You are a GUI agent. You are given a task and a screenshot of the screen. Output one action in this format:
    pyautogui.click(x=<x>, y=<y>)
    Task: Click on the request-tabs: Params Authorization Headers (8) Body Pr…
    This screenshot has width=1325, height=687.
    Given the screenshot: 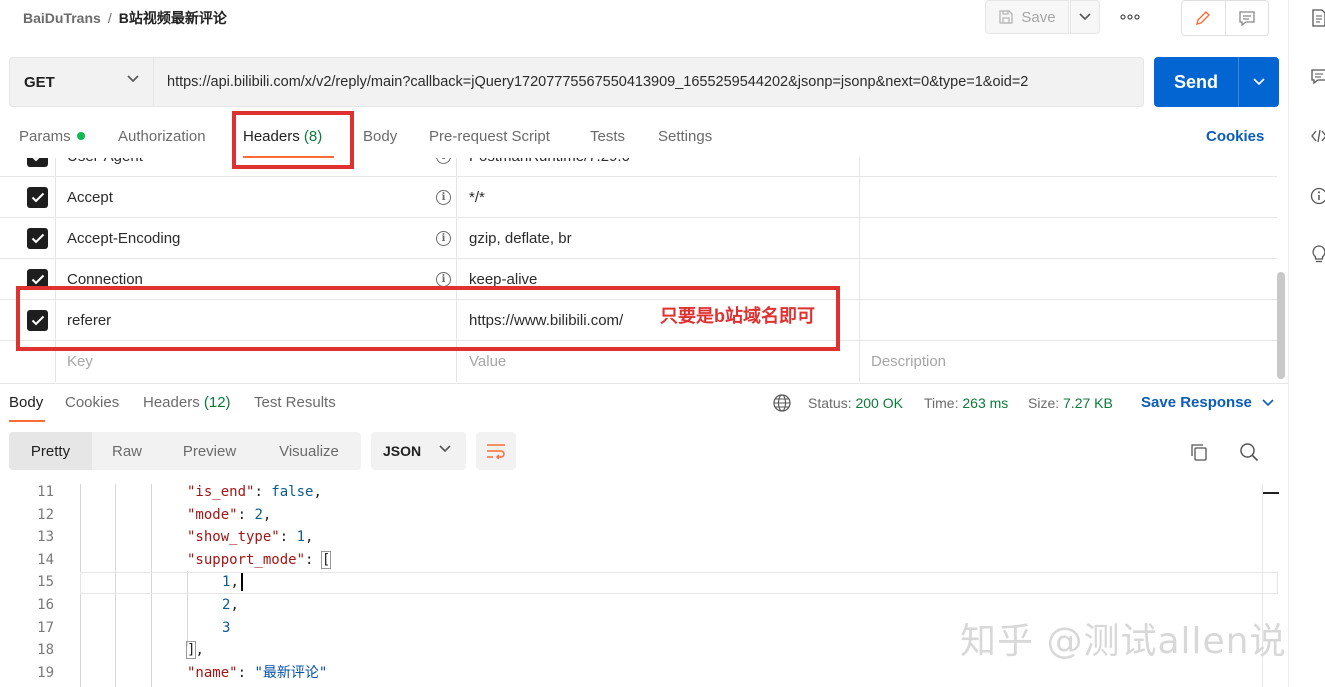 What is the action you would take?
    pyautogui.click(x=644, y=138)
    